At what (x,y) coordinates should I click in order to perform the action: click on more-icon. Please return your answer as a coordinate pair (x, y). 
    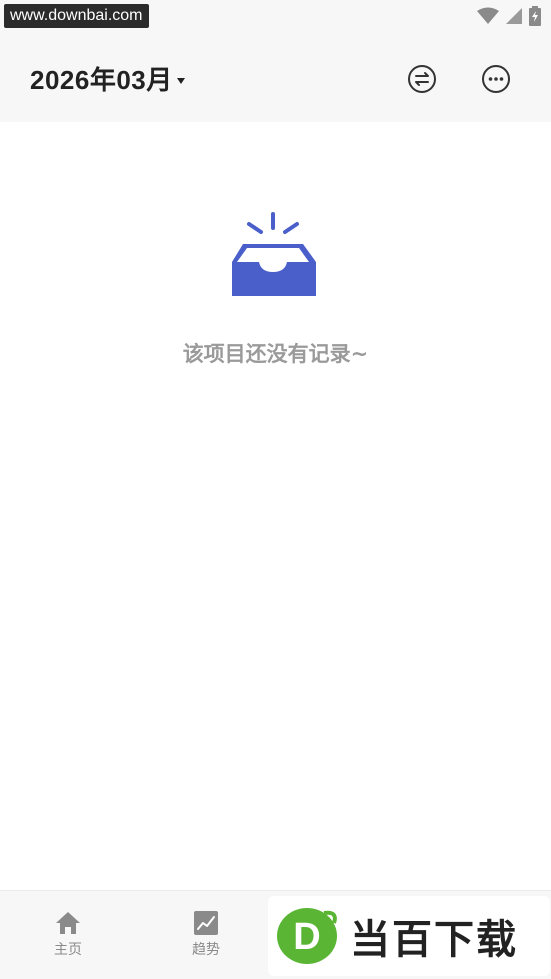
    Looking at the image, I should click on (496, 79).